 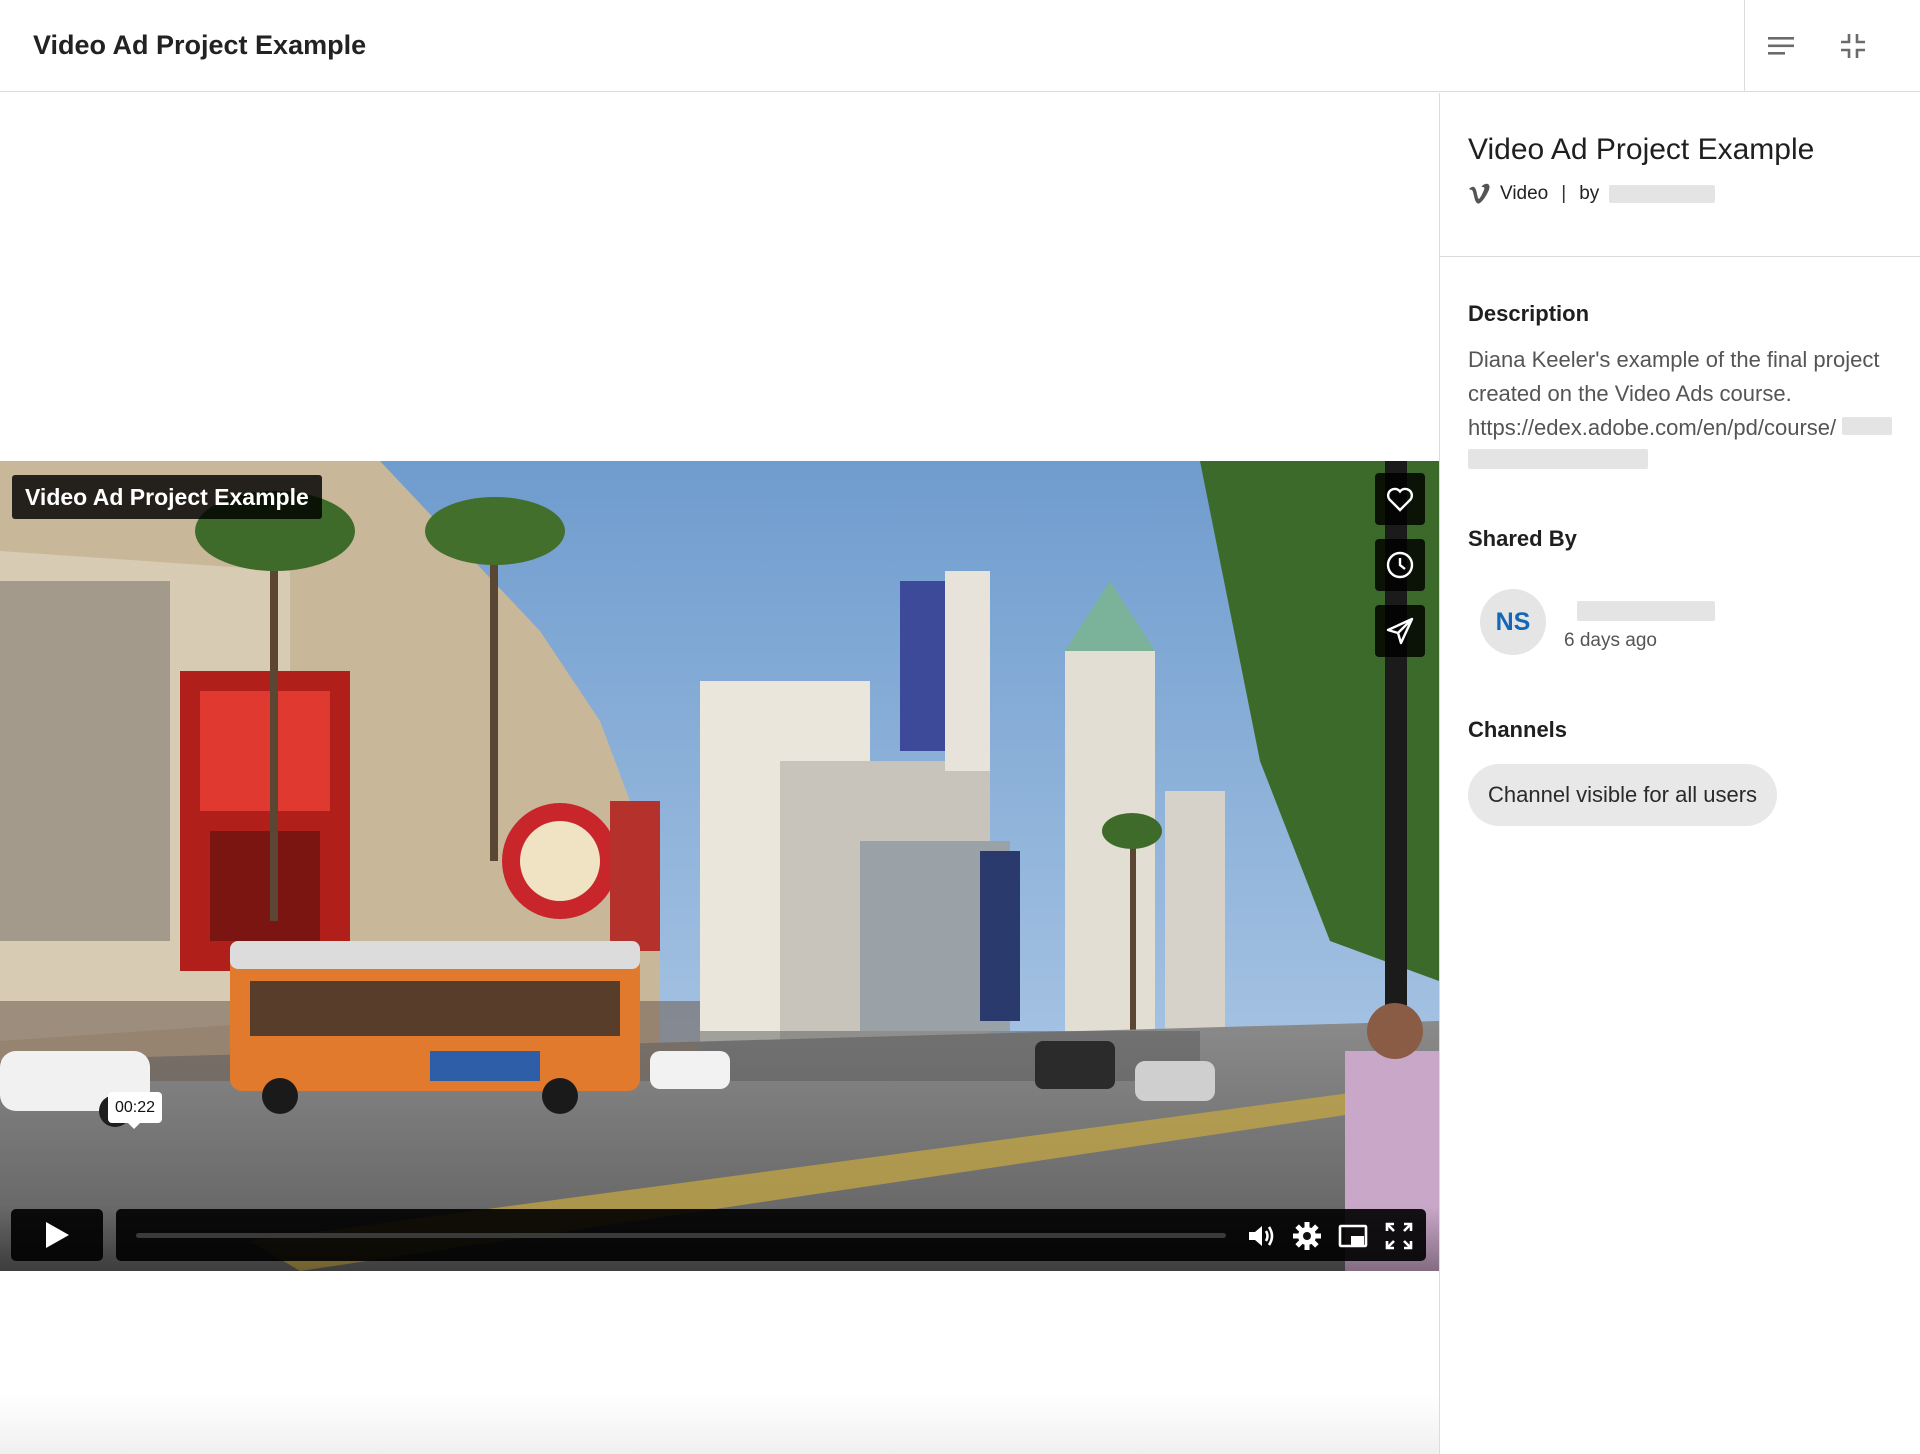 I want to click on description-link-redacted, so click(x=1867, y=426).